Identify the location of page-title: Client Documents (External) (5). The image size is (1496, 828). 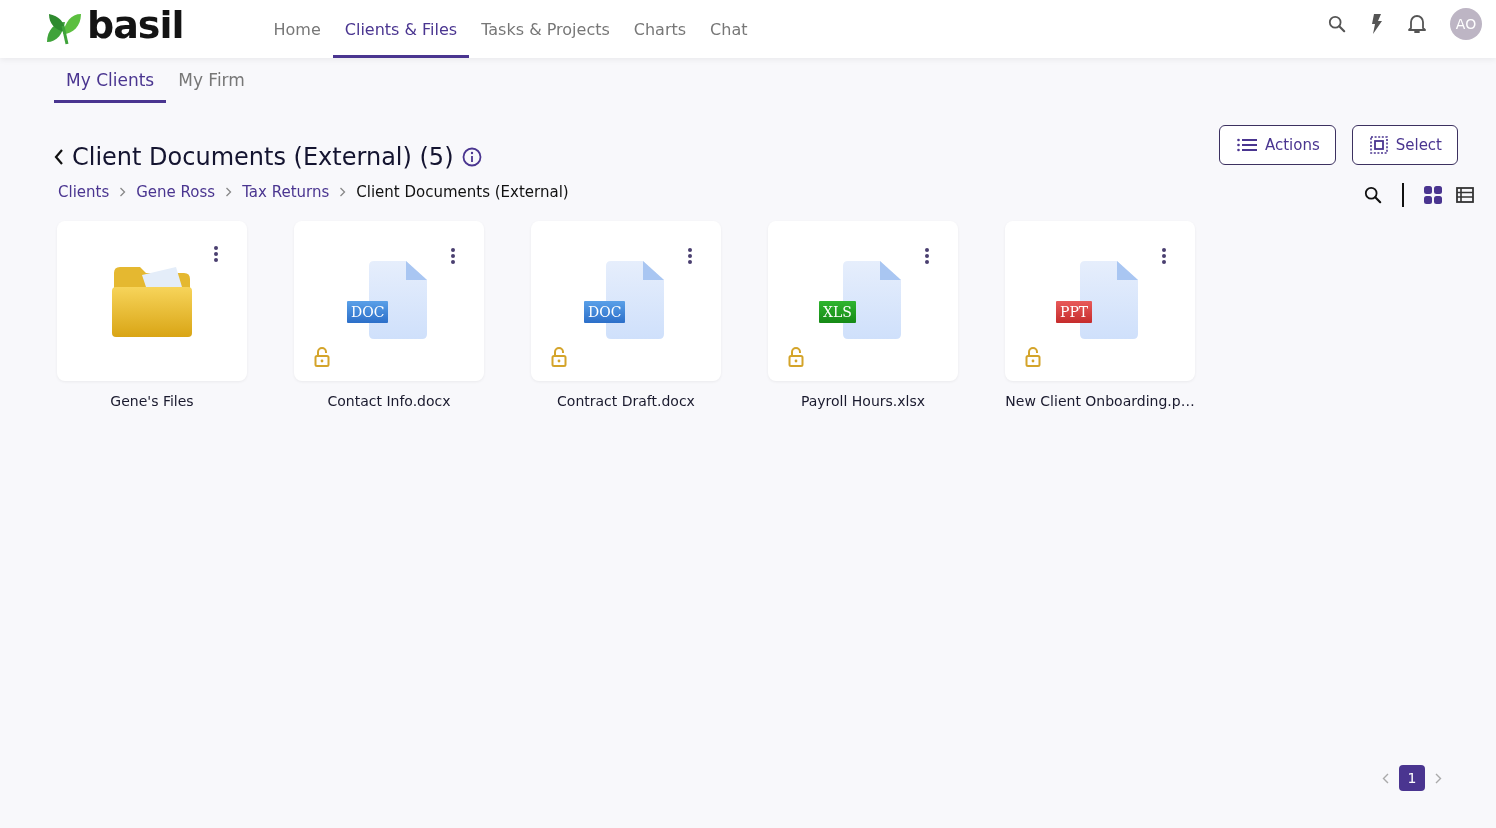
(263, 157).